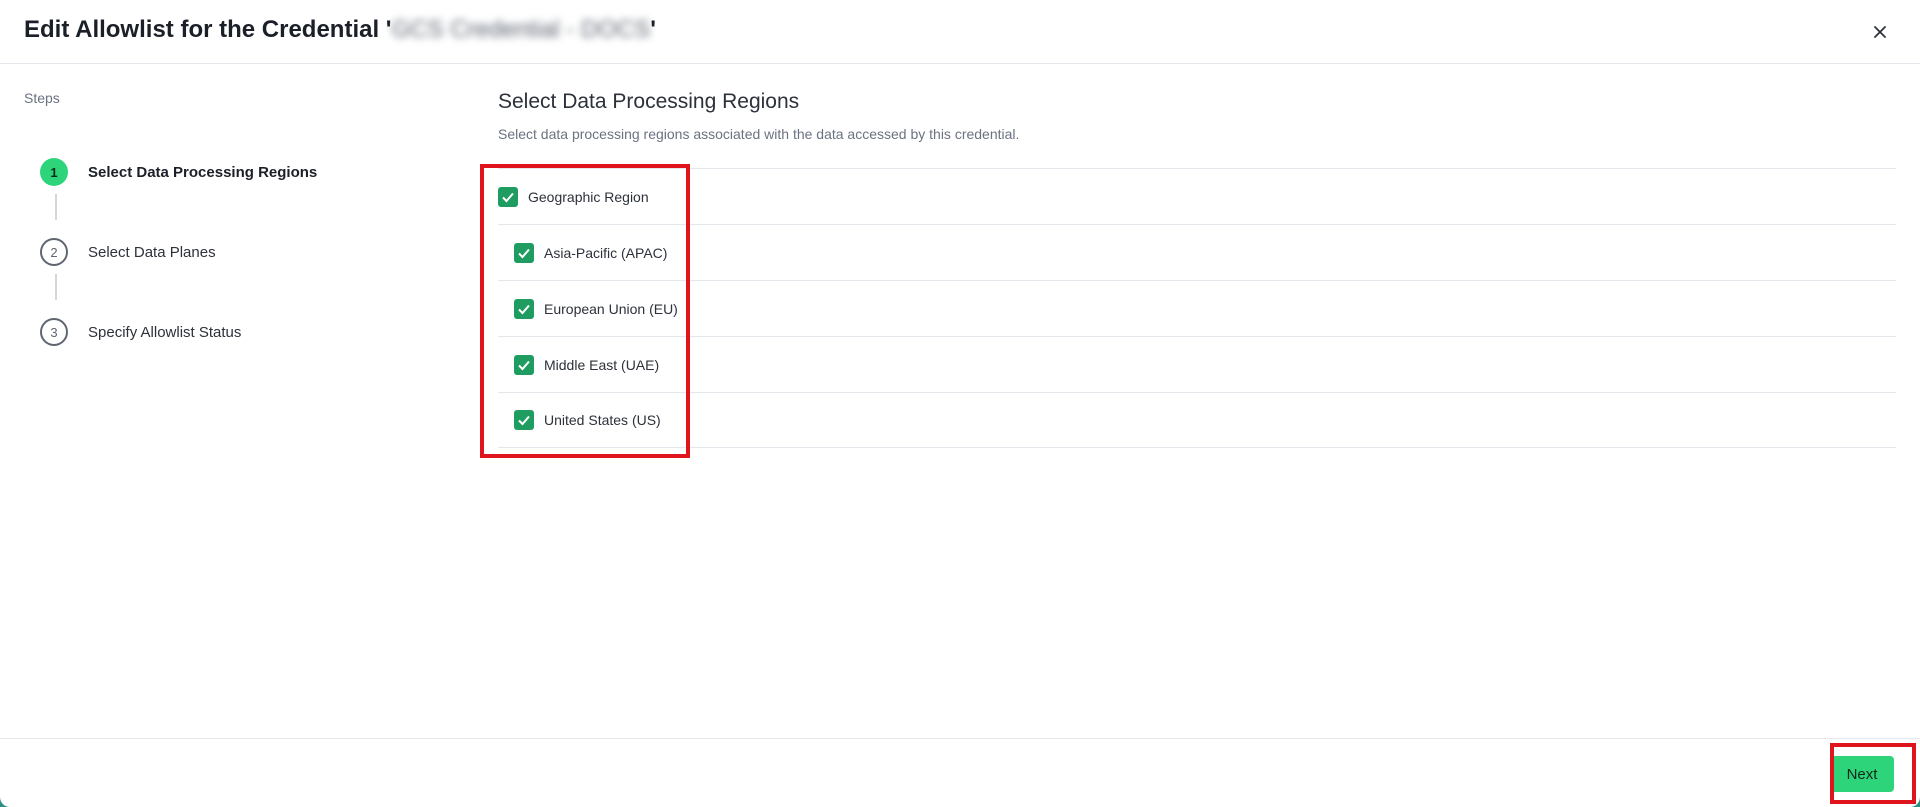  I want to click on step-specify-allowlist-status: 3 Specify Allowlist Status, so click(140, 332).